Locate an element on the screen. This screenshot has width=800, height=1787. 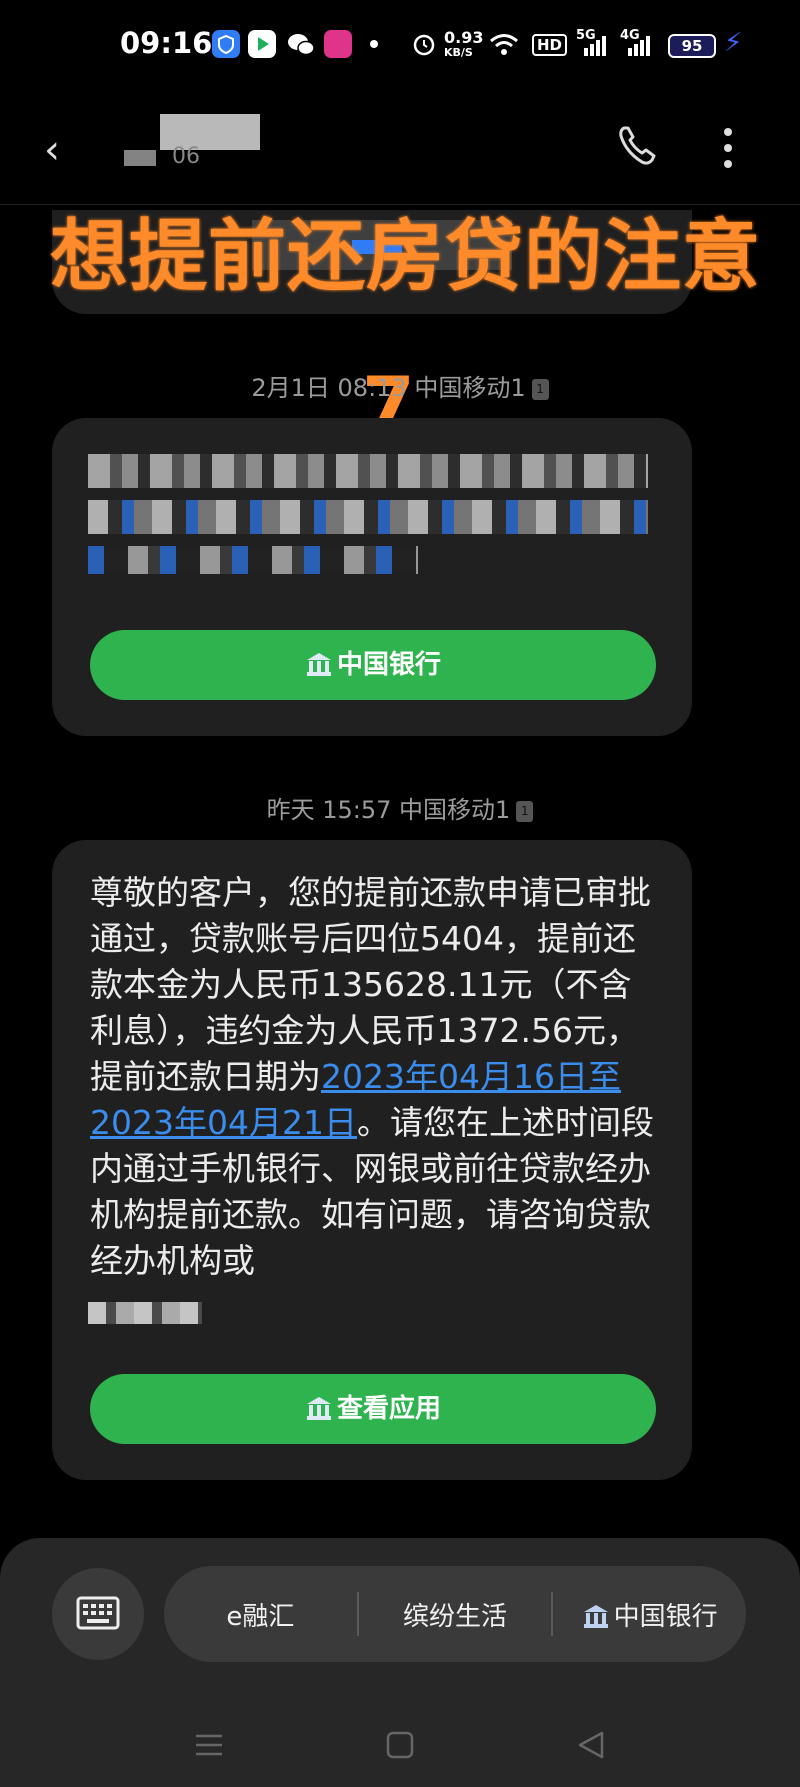
battery-indicator: 95 is located at coordinates (692, 46).